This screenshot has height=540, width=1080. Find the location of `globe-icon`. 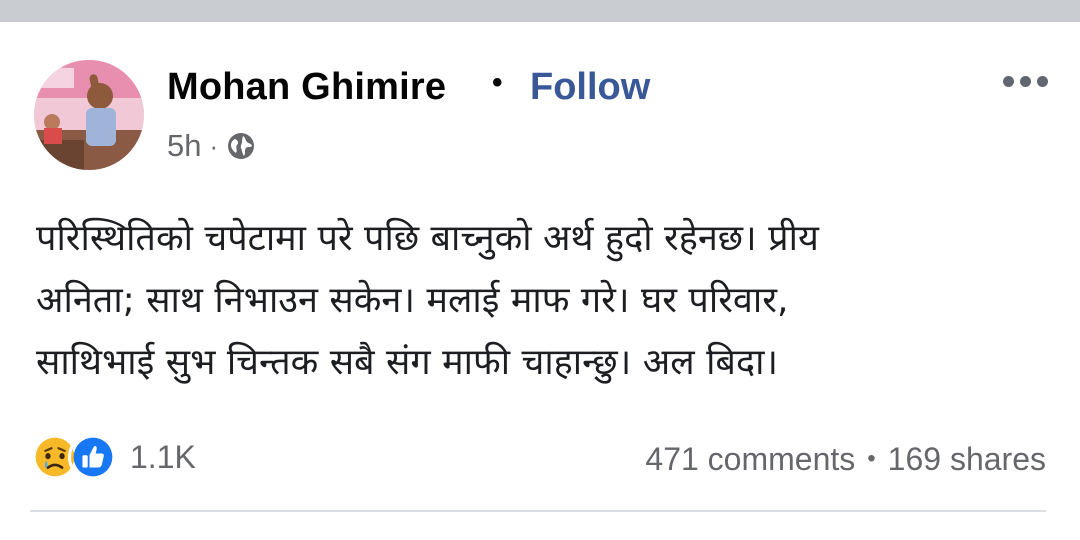

globe-icon is located at coordinates (241, 146).